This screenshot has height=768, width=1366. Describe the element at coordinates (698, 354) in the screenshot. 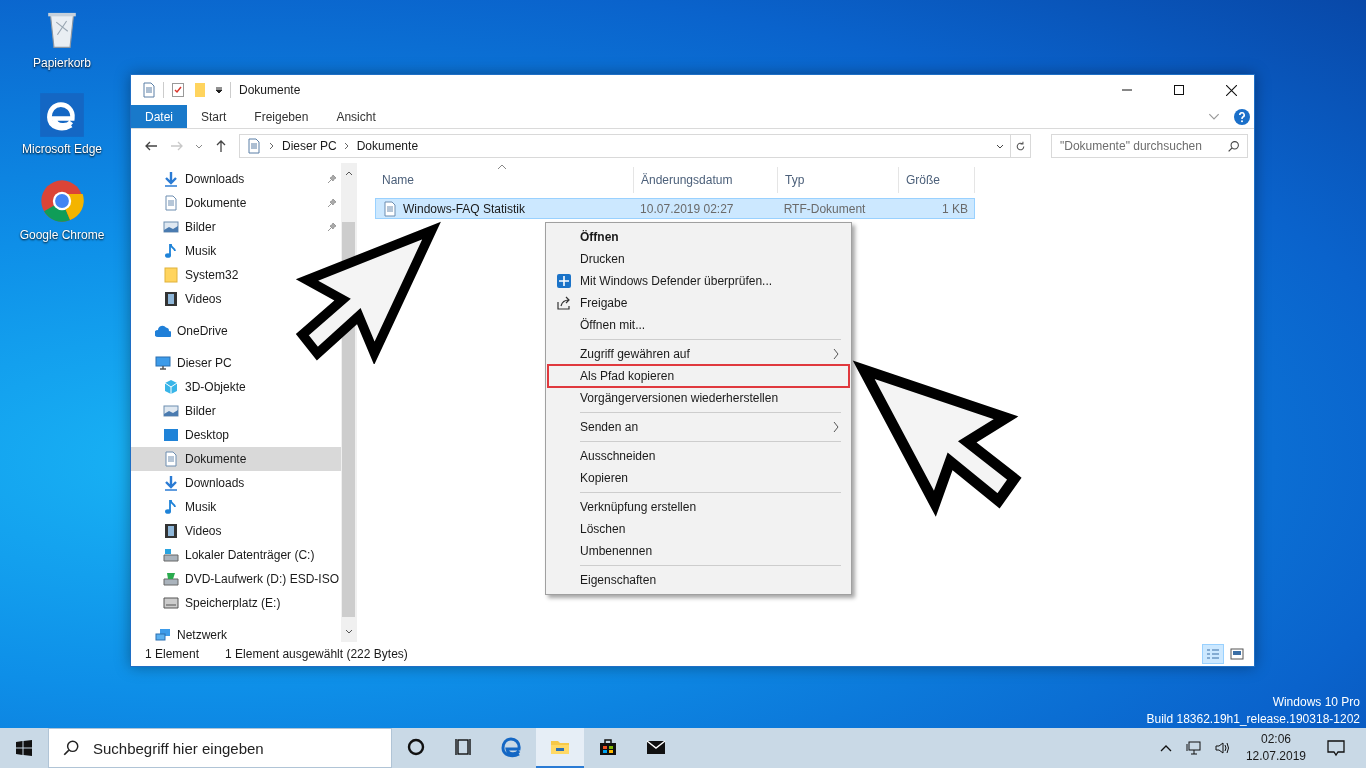

I see `menu-item: Zugriff gewähren auf` at that location.